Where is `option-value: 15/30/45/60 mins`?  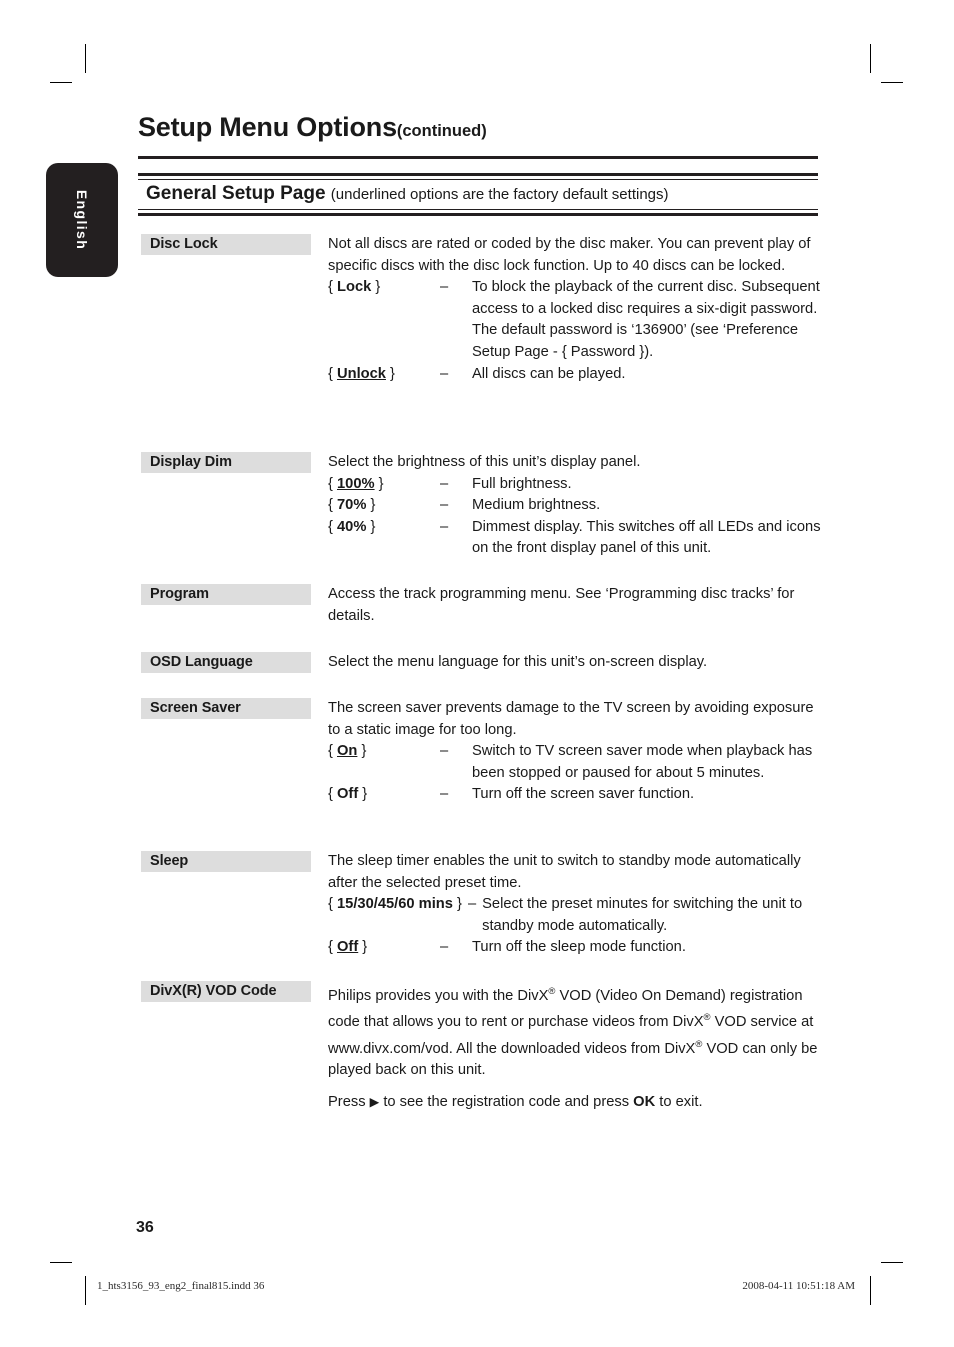 option-value: 15/30/45/60 mins is located at coordinates (395, 904).